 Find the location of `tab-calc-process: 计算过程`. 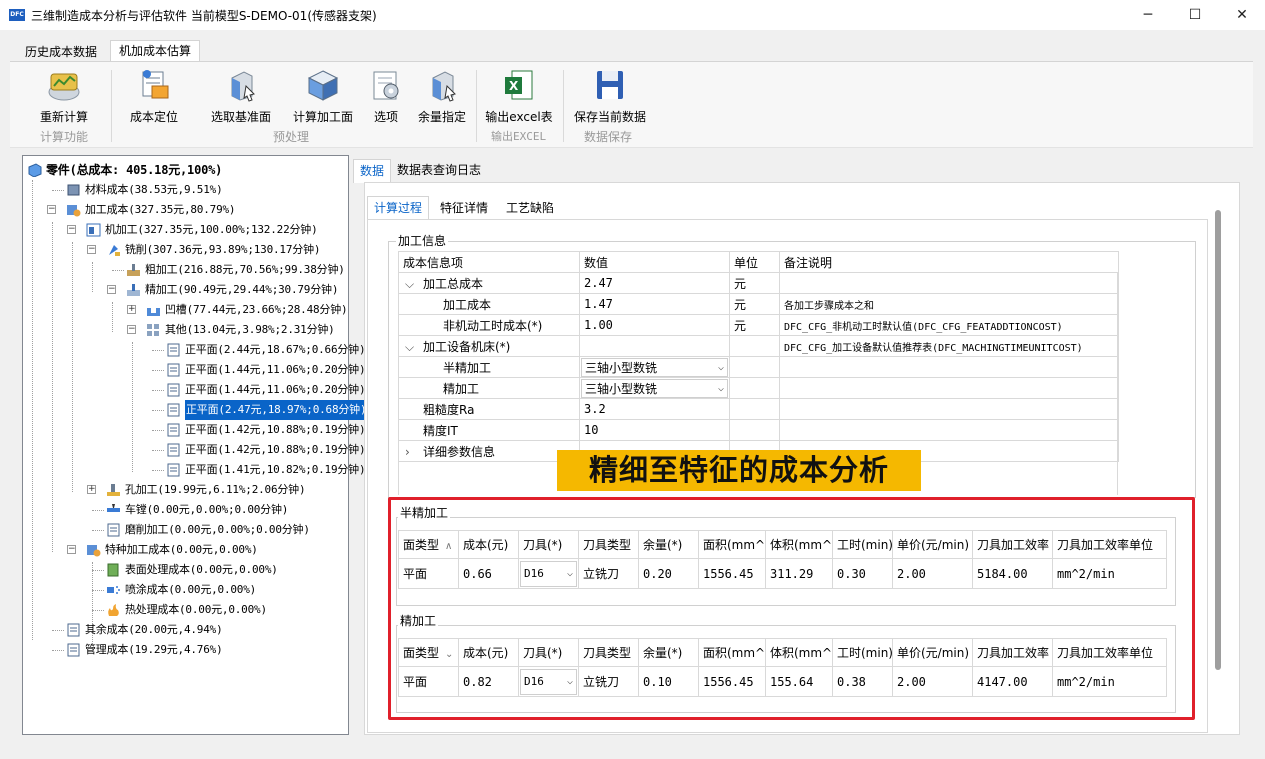

tab-calc-process: 计算过程 is located at coordinates (398, 208).